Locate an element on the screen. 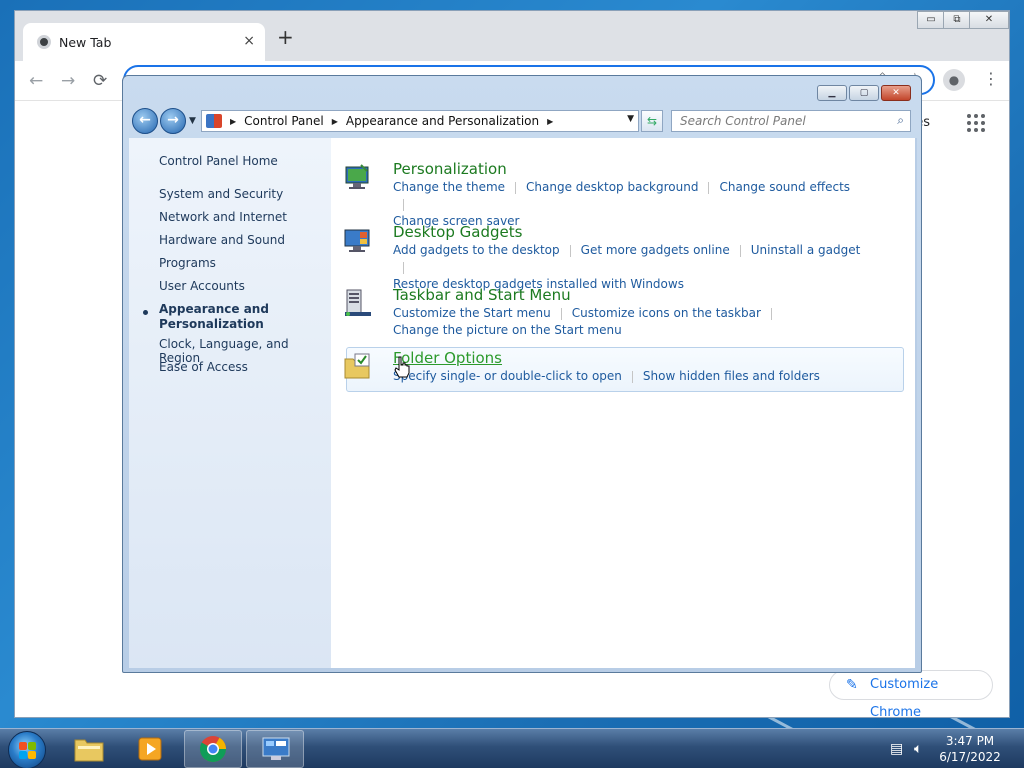 The image size is (1024, 768). hand-cursor-icon is located at coordinates (402, 367).